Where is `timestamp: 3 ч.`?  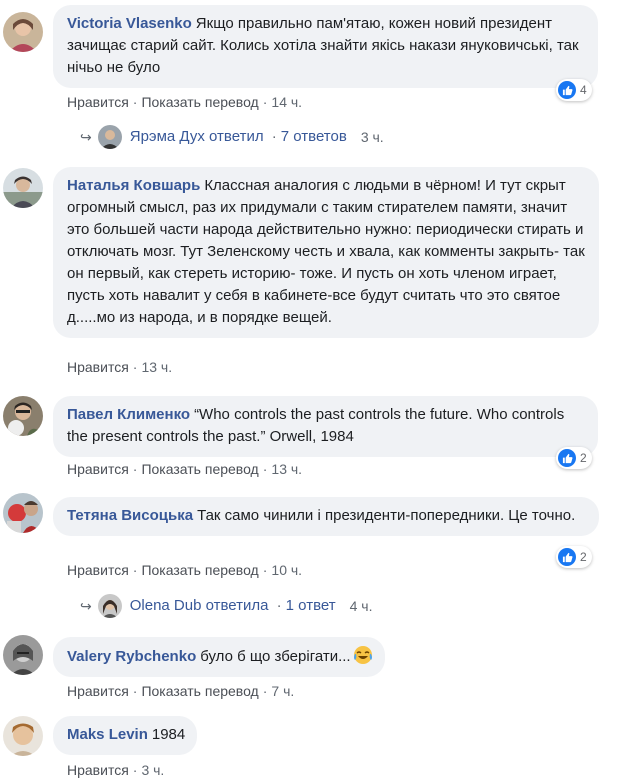 timestamp: 3 ч. is located at coordinates (152, 770).